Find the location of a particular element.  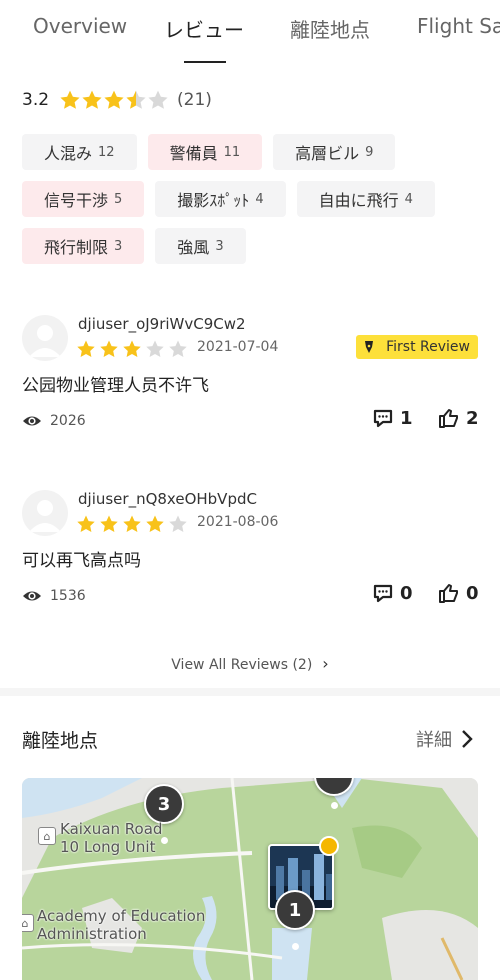

tab-bar: Overview レビュー 離陸地点 Flight Sa is located at coordinates (250, 33).